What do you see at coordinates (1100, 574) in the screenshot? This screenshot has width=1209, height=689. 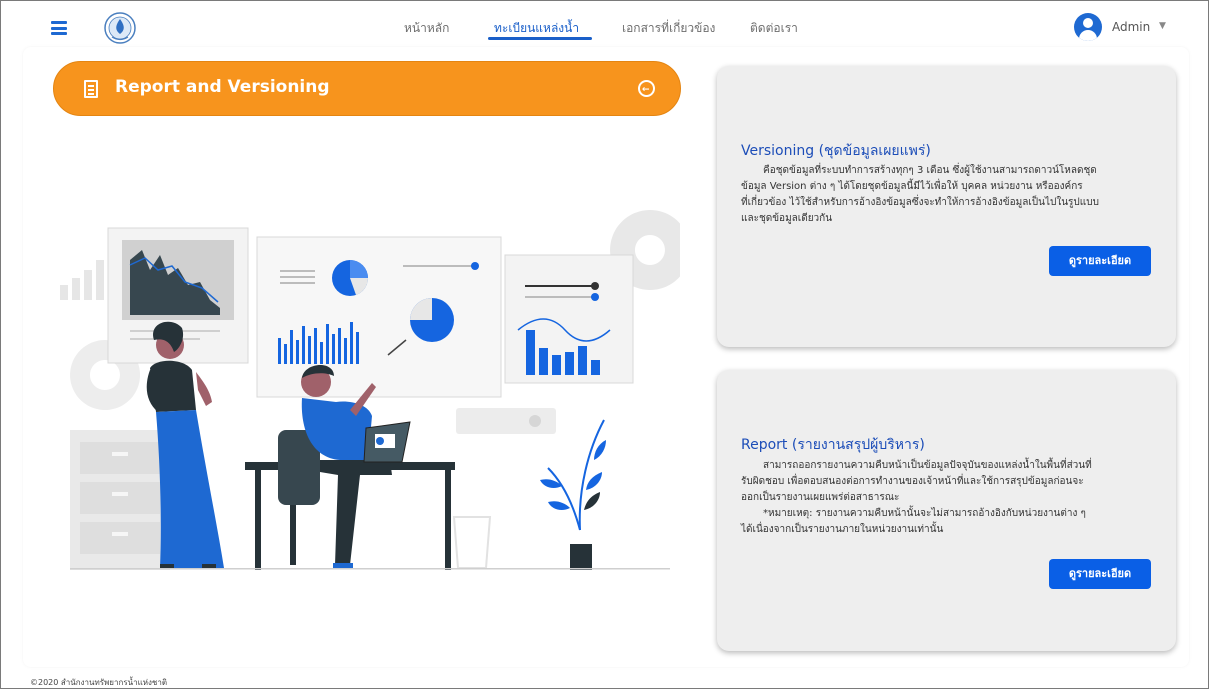 I see `report-detail-button: ดูรายละเอียด` at bounding box center [1100, 574].